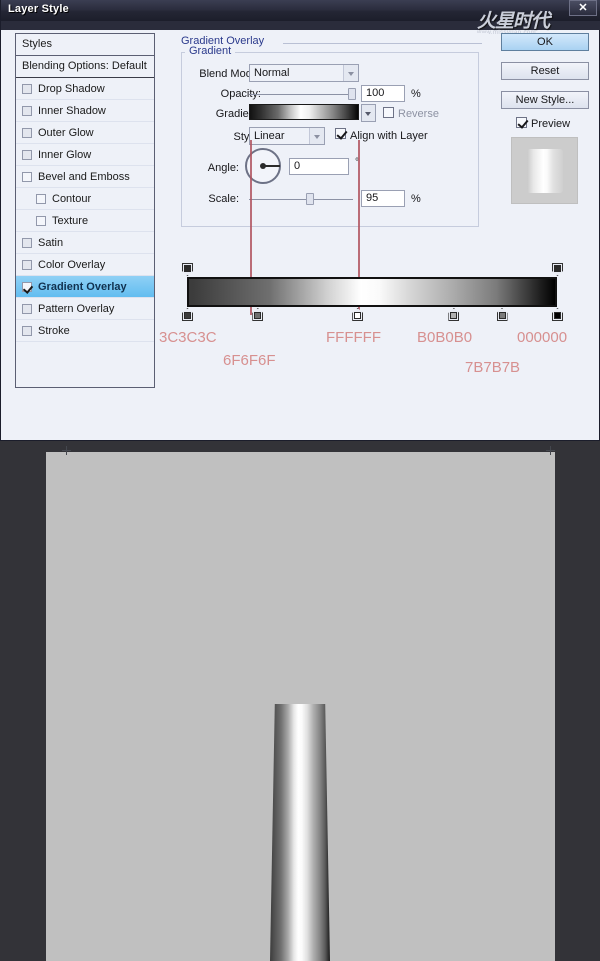  I want to click on style-item-bevel-and-emboss: Bevel and Emboss, so click(85, 177).